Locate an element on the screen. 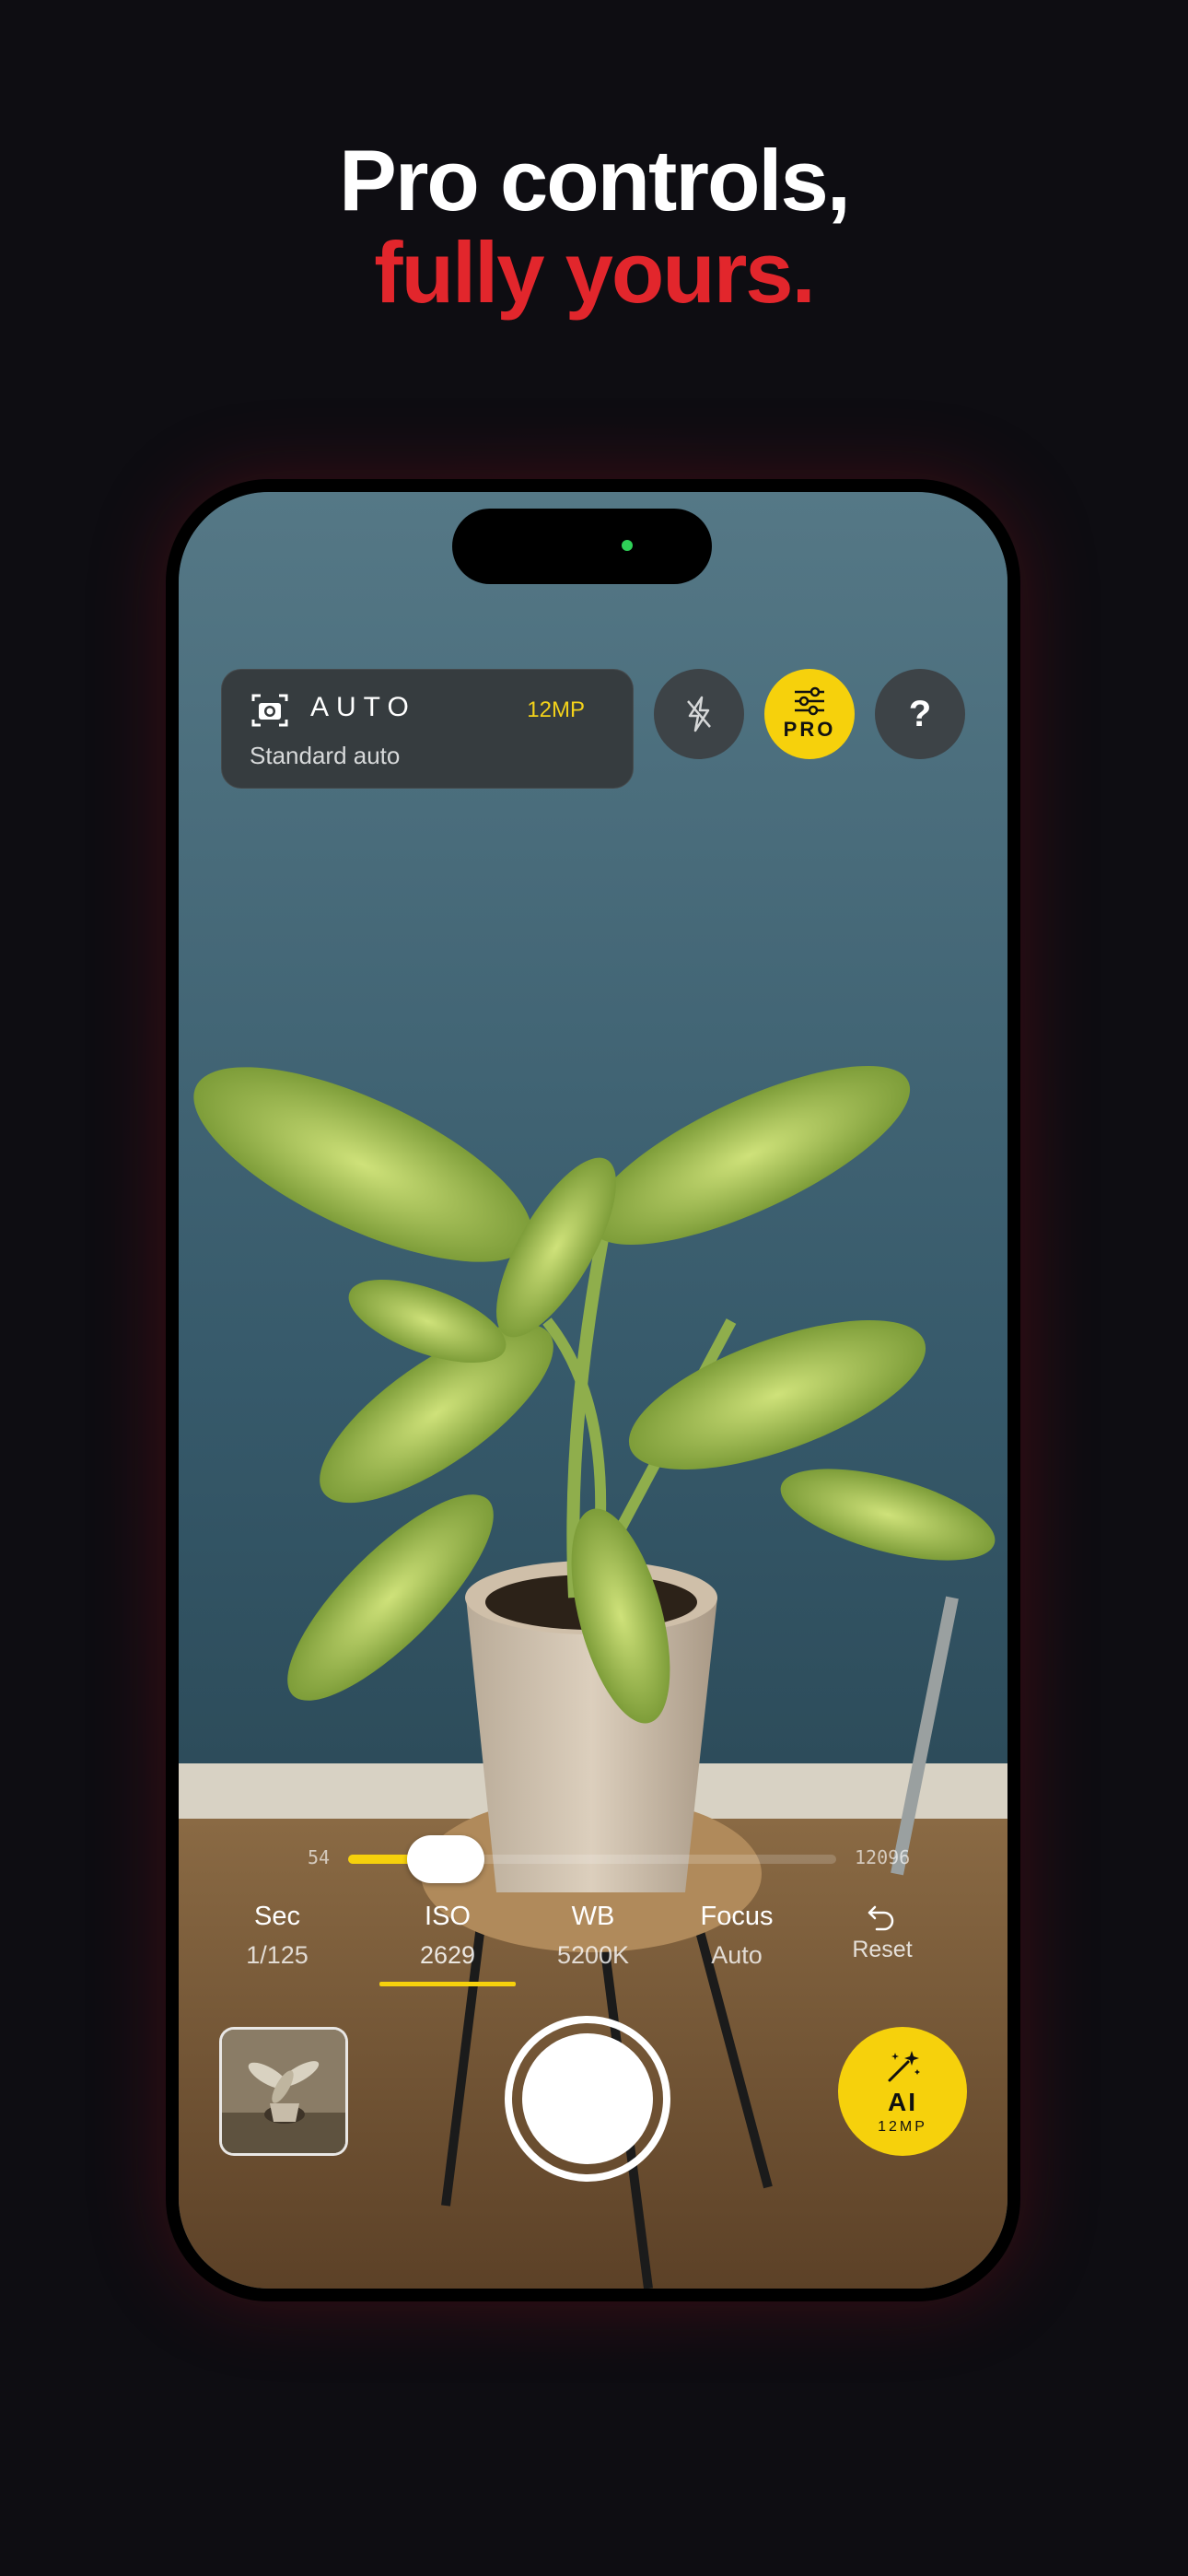 The height and width of the screenshot is (2576, 1188). param-label: Sec is located at coordinates (277, 1916).